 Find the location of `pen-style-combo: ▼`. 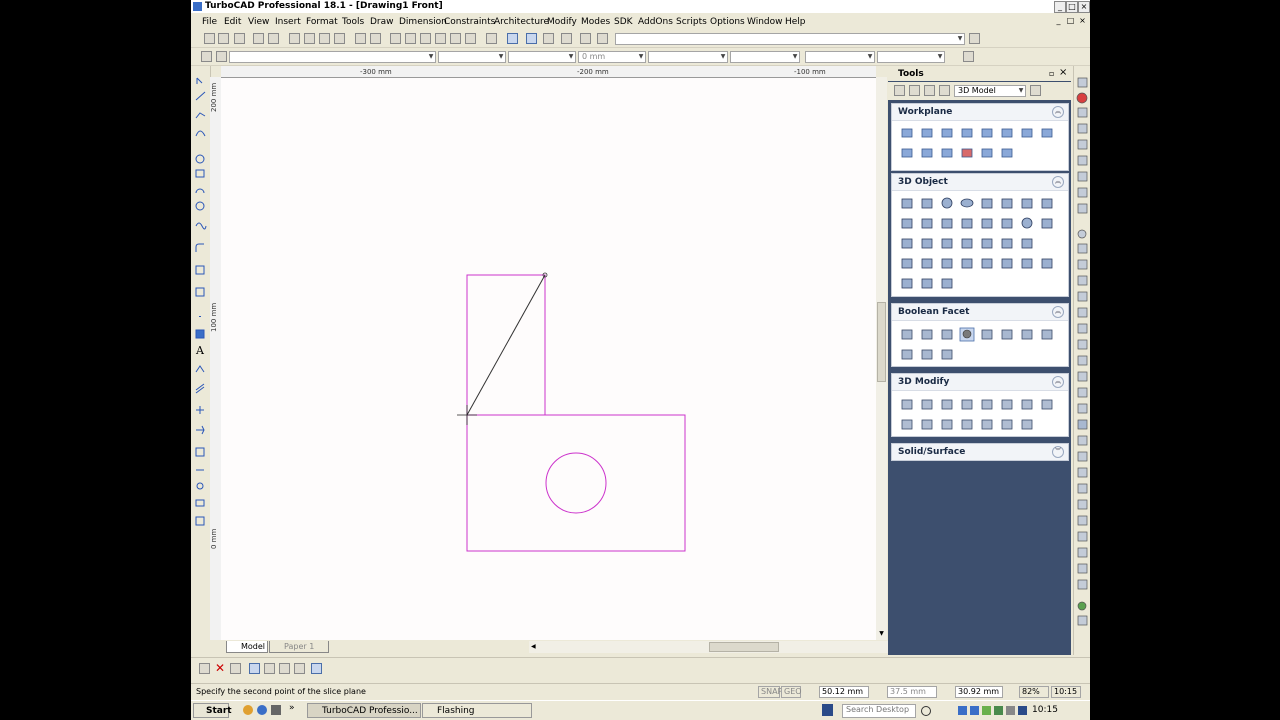

pen-style-combo: ▼ is located at coordinates (542, 57).